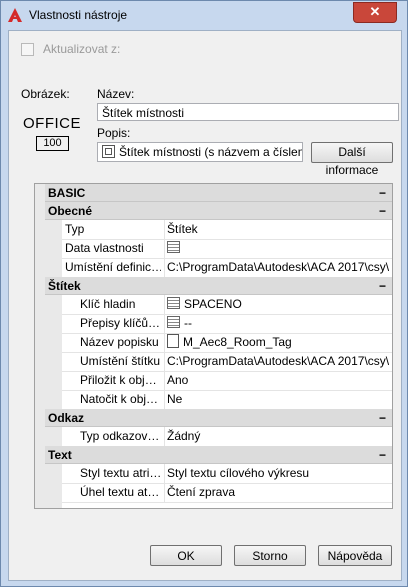  Describe the element at coordinates (201, 492) in the screenshot. I see `property-value: Čtení zprava` at that location.